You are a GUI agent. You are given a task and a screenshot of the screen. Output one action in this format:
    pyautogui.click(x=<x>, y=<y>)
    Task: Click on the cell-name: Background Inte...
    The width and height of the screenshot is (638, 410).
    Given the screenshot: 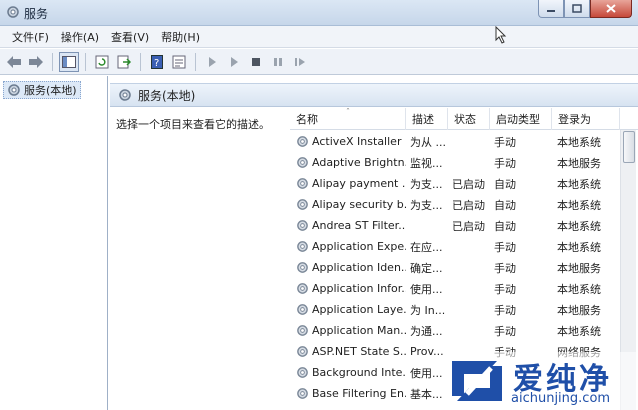 What is the action you would take?
    pyautogui.click(x=351, y=372)
    